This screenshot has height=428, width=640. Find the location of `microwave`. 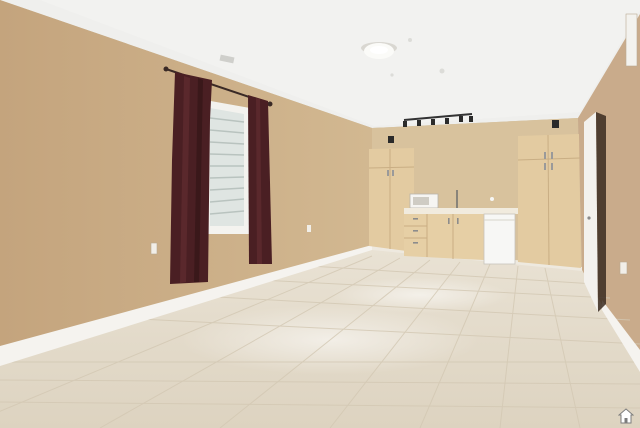

microwave is located at coordinates (424, 201).